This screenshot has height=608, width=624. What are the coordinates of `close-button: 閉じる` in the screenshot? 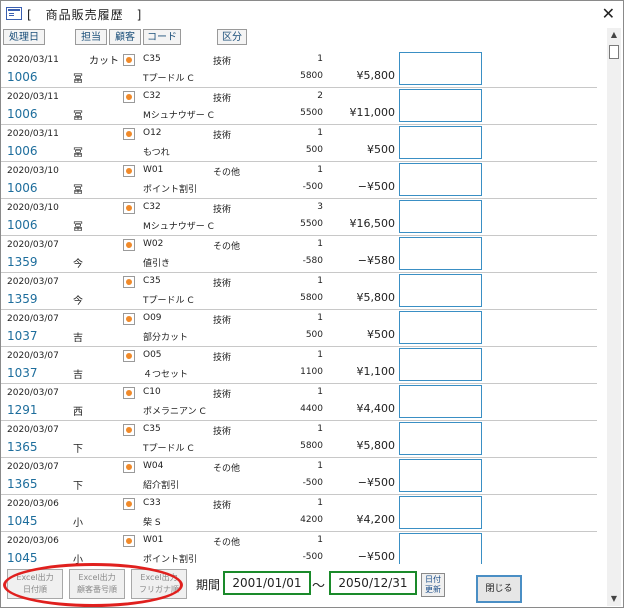 It's located at (499, 589).